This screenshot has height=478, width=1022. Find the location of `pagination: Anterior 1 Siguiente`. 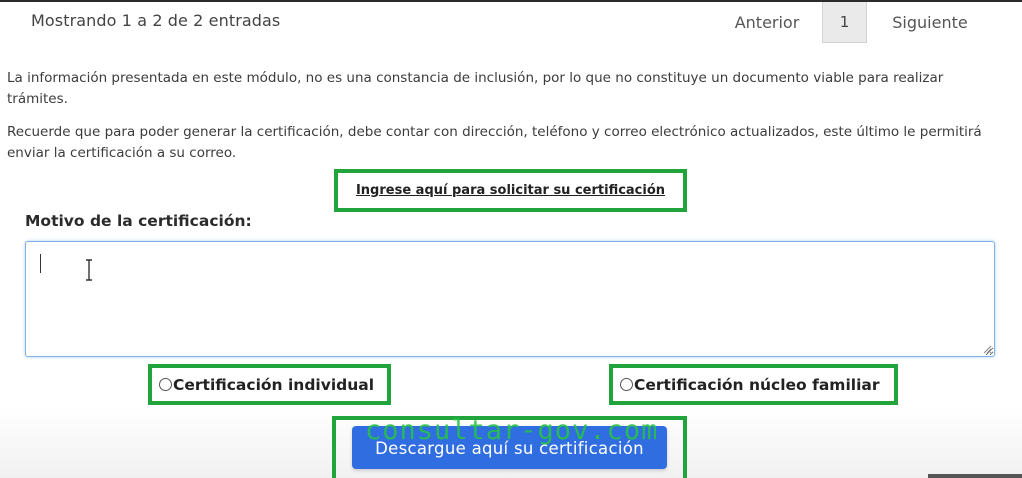

pagination: Anterior 1 Siguiente is located at coordinates (852, 22).